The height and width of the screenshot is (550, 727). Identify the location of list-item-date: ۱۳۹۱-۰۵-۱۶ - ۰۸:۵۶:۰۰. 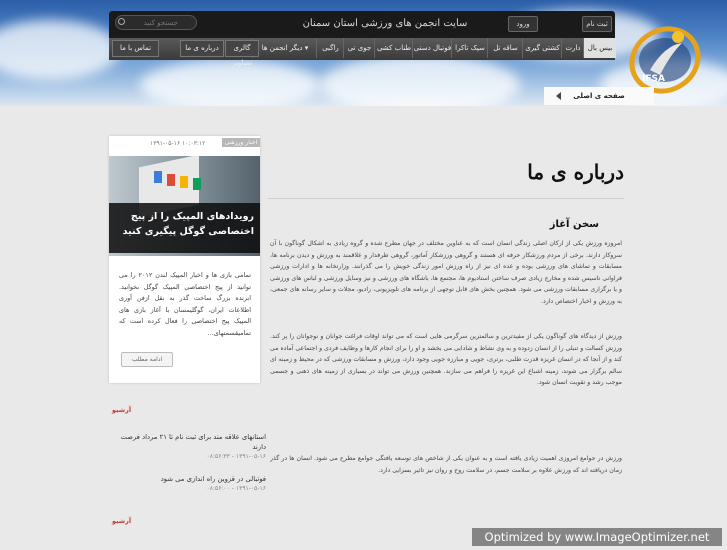
(236, 488).